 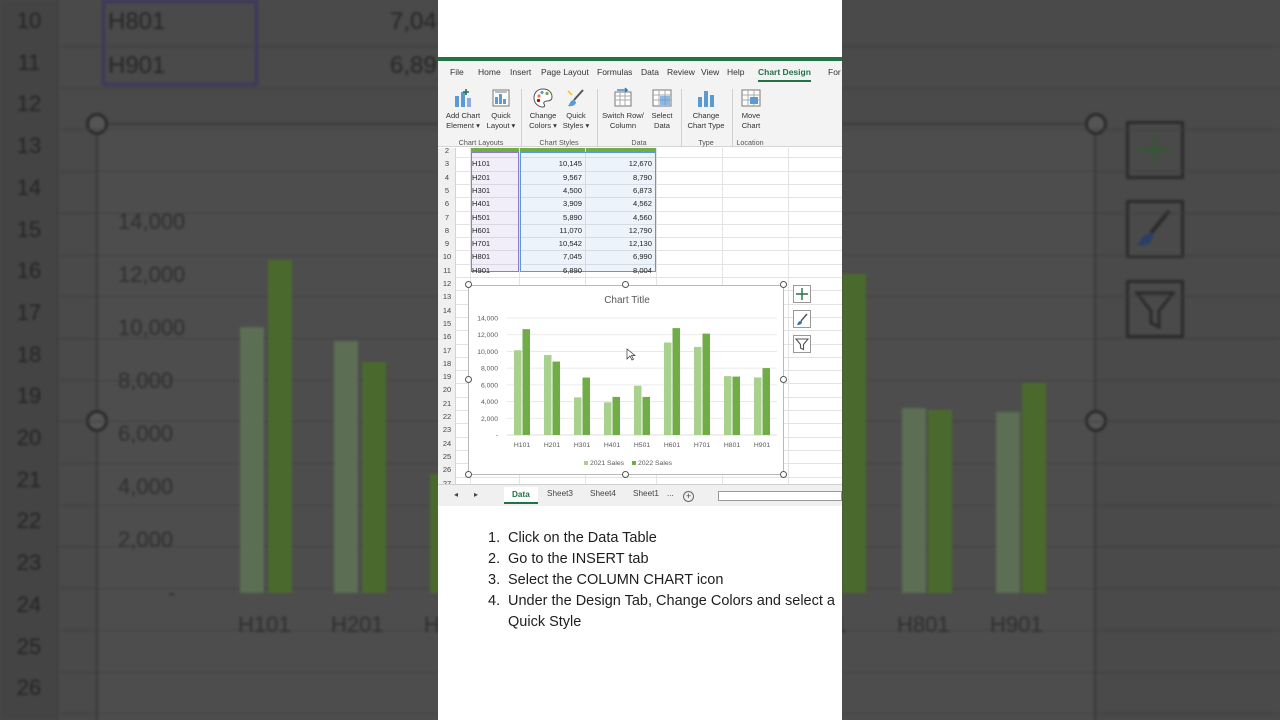 I want to click on add-chart-element-button: Add Chart Element ▾, so click(x=463, y=109).